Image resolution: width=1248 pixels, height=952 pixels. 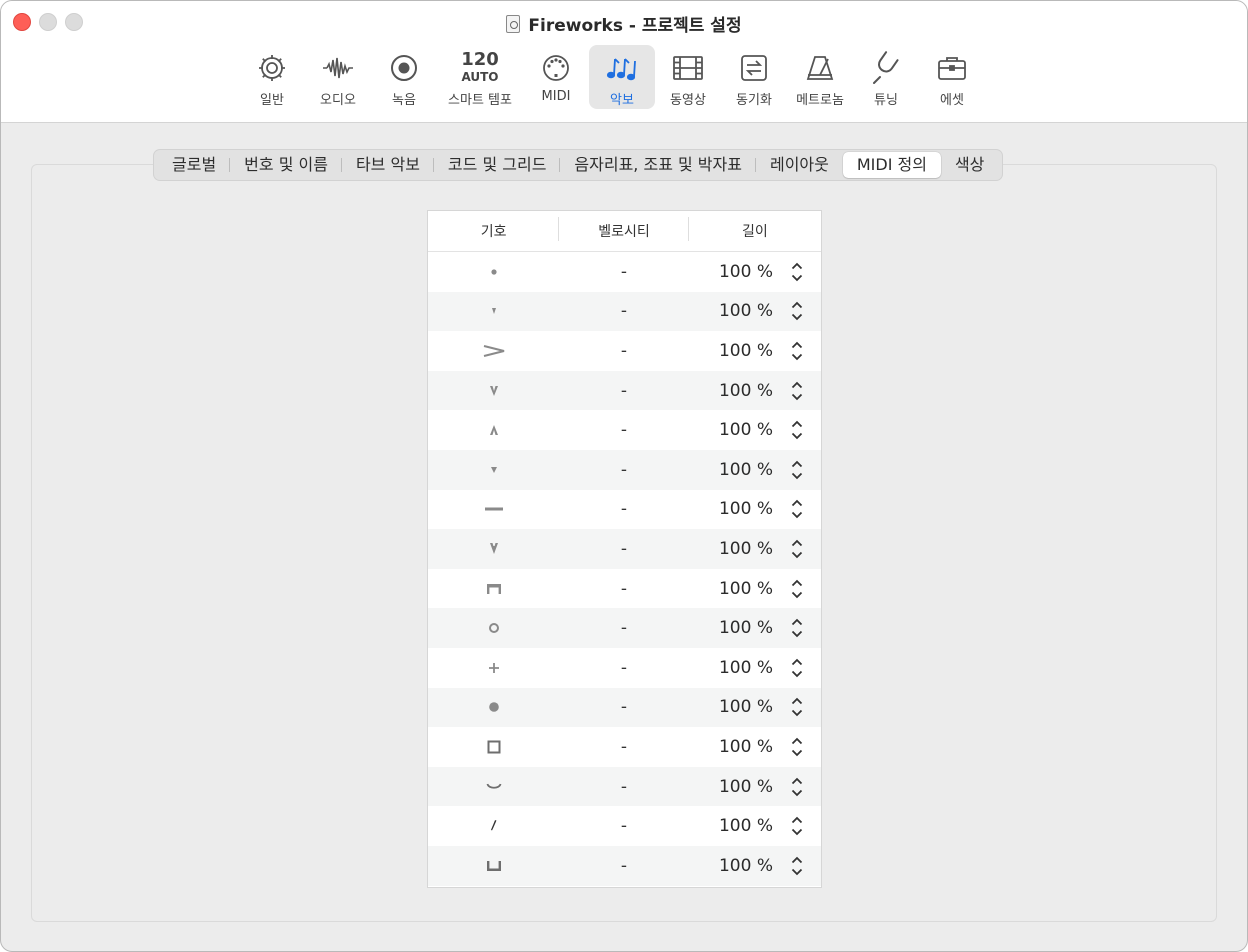 I want to click on toolbar-item-record: 녹음, so click(x=404, y=77).